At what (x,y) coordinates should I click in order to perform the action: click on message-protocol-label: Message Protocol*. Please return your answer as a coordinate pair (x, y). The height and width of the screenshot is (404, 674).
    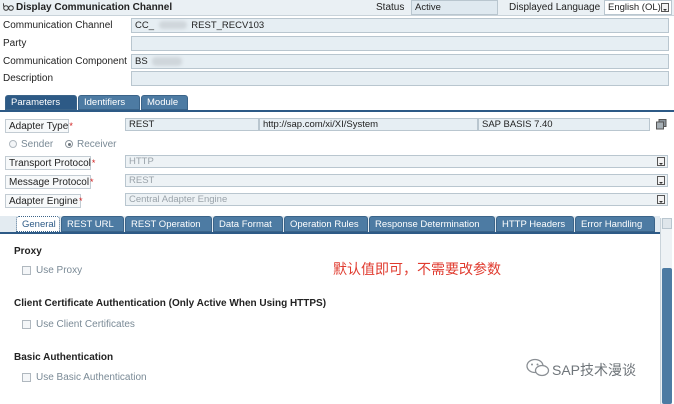
    Looking at the image, I should click on (49, 182).